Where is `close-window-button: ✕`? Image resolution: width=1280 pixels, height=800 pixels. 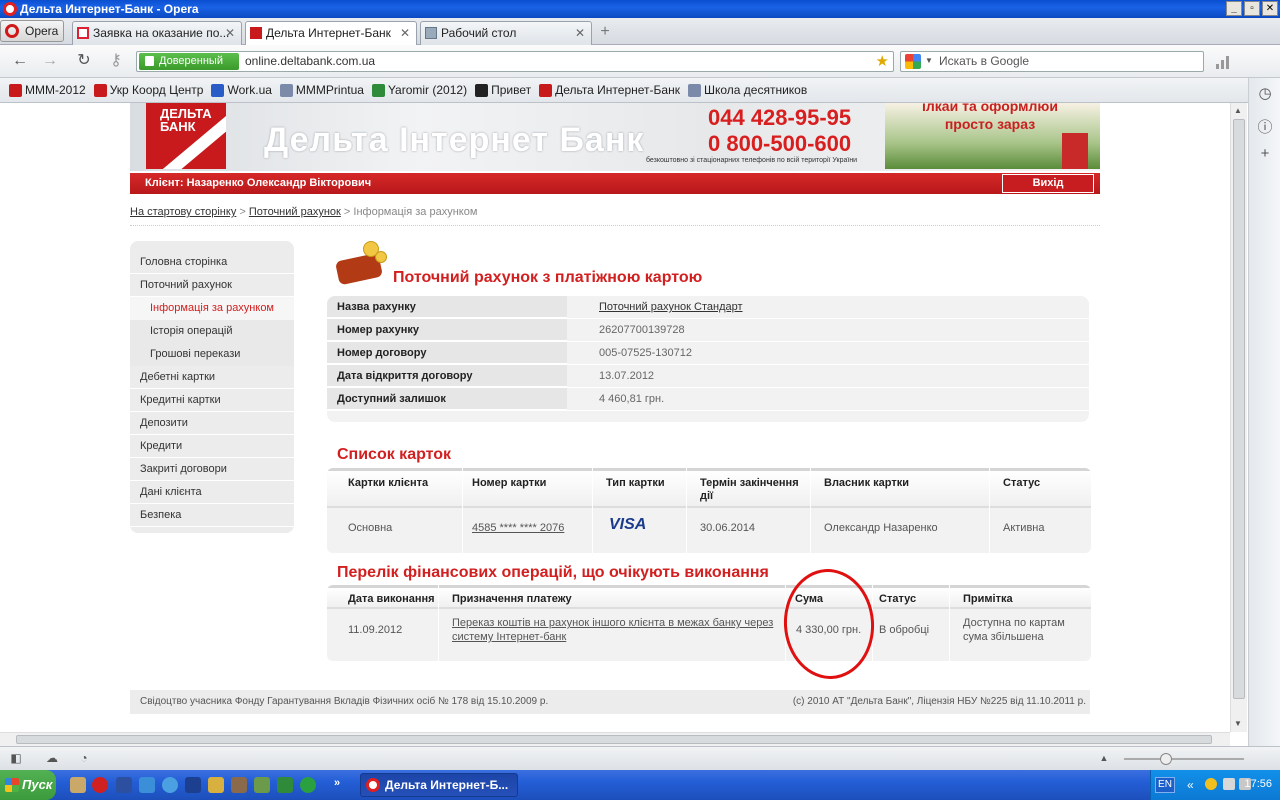
close-window-button: ✕ is located at coordinates (1270, 8).